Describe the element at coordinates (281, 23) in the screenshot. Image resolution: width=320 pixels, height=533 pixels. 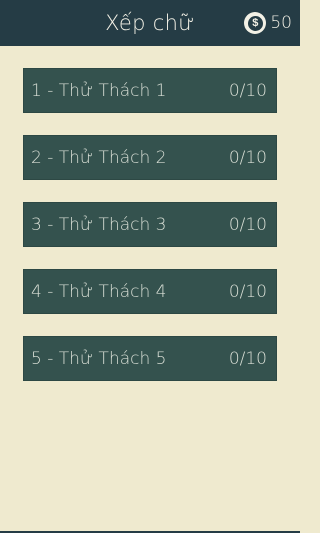
I see `coin-count: 50` at that location.